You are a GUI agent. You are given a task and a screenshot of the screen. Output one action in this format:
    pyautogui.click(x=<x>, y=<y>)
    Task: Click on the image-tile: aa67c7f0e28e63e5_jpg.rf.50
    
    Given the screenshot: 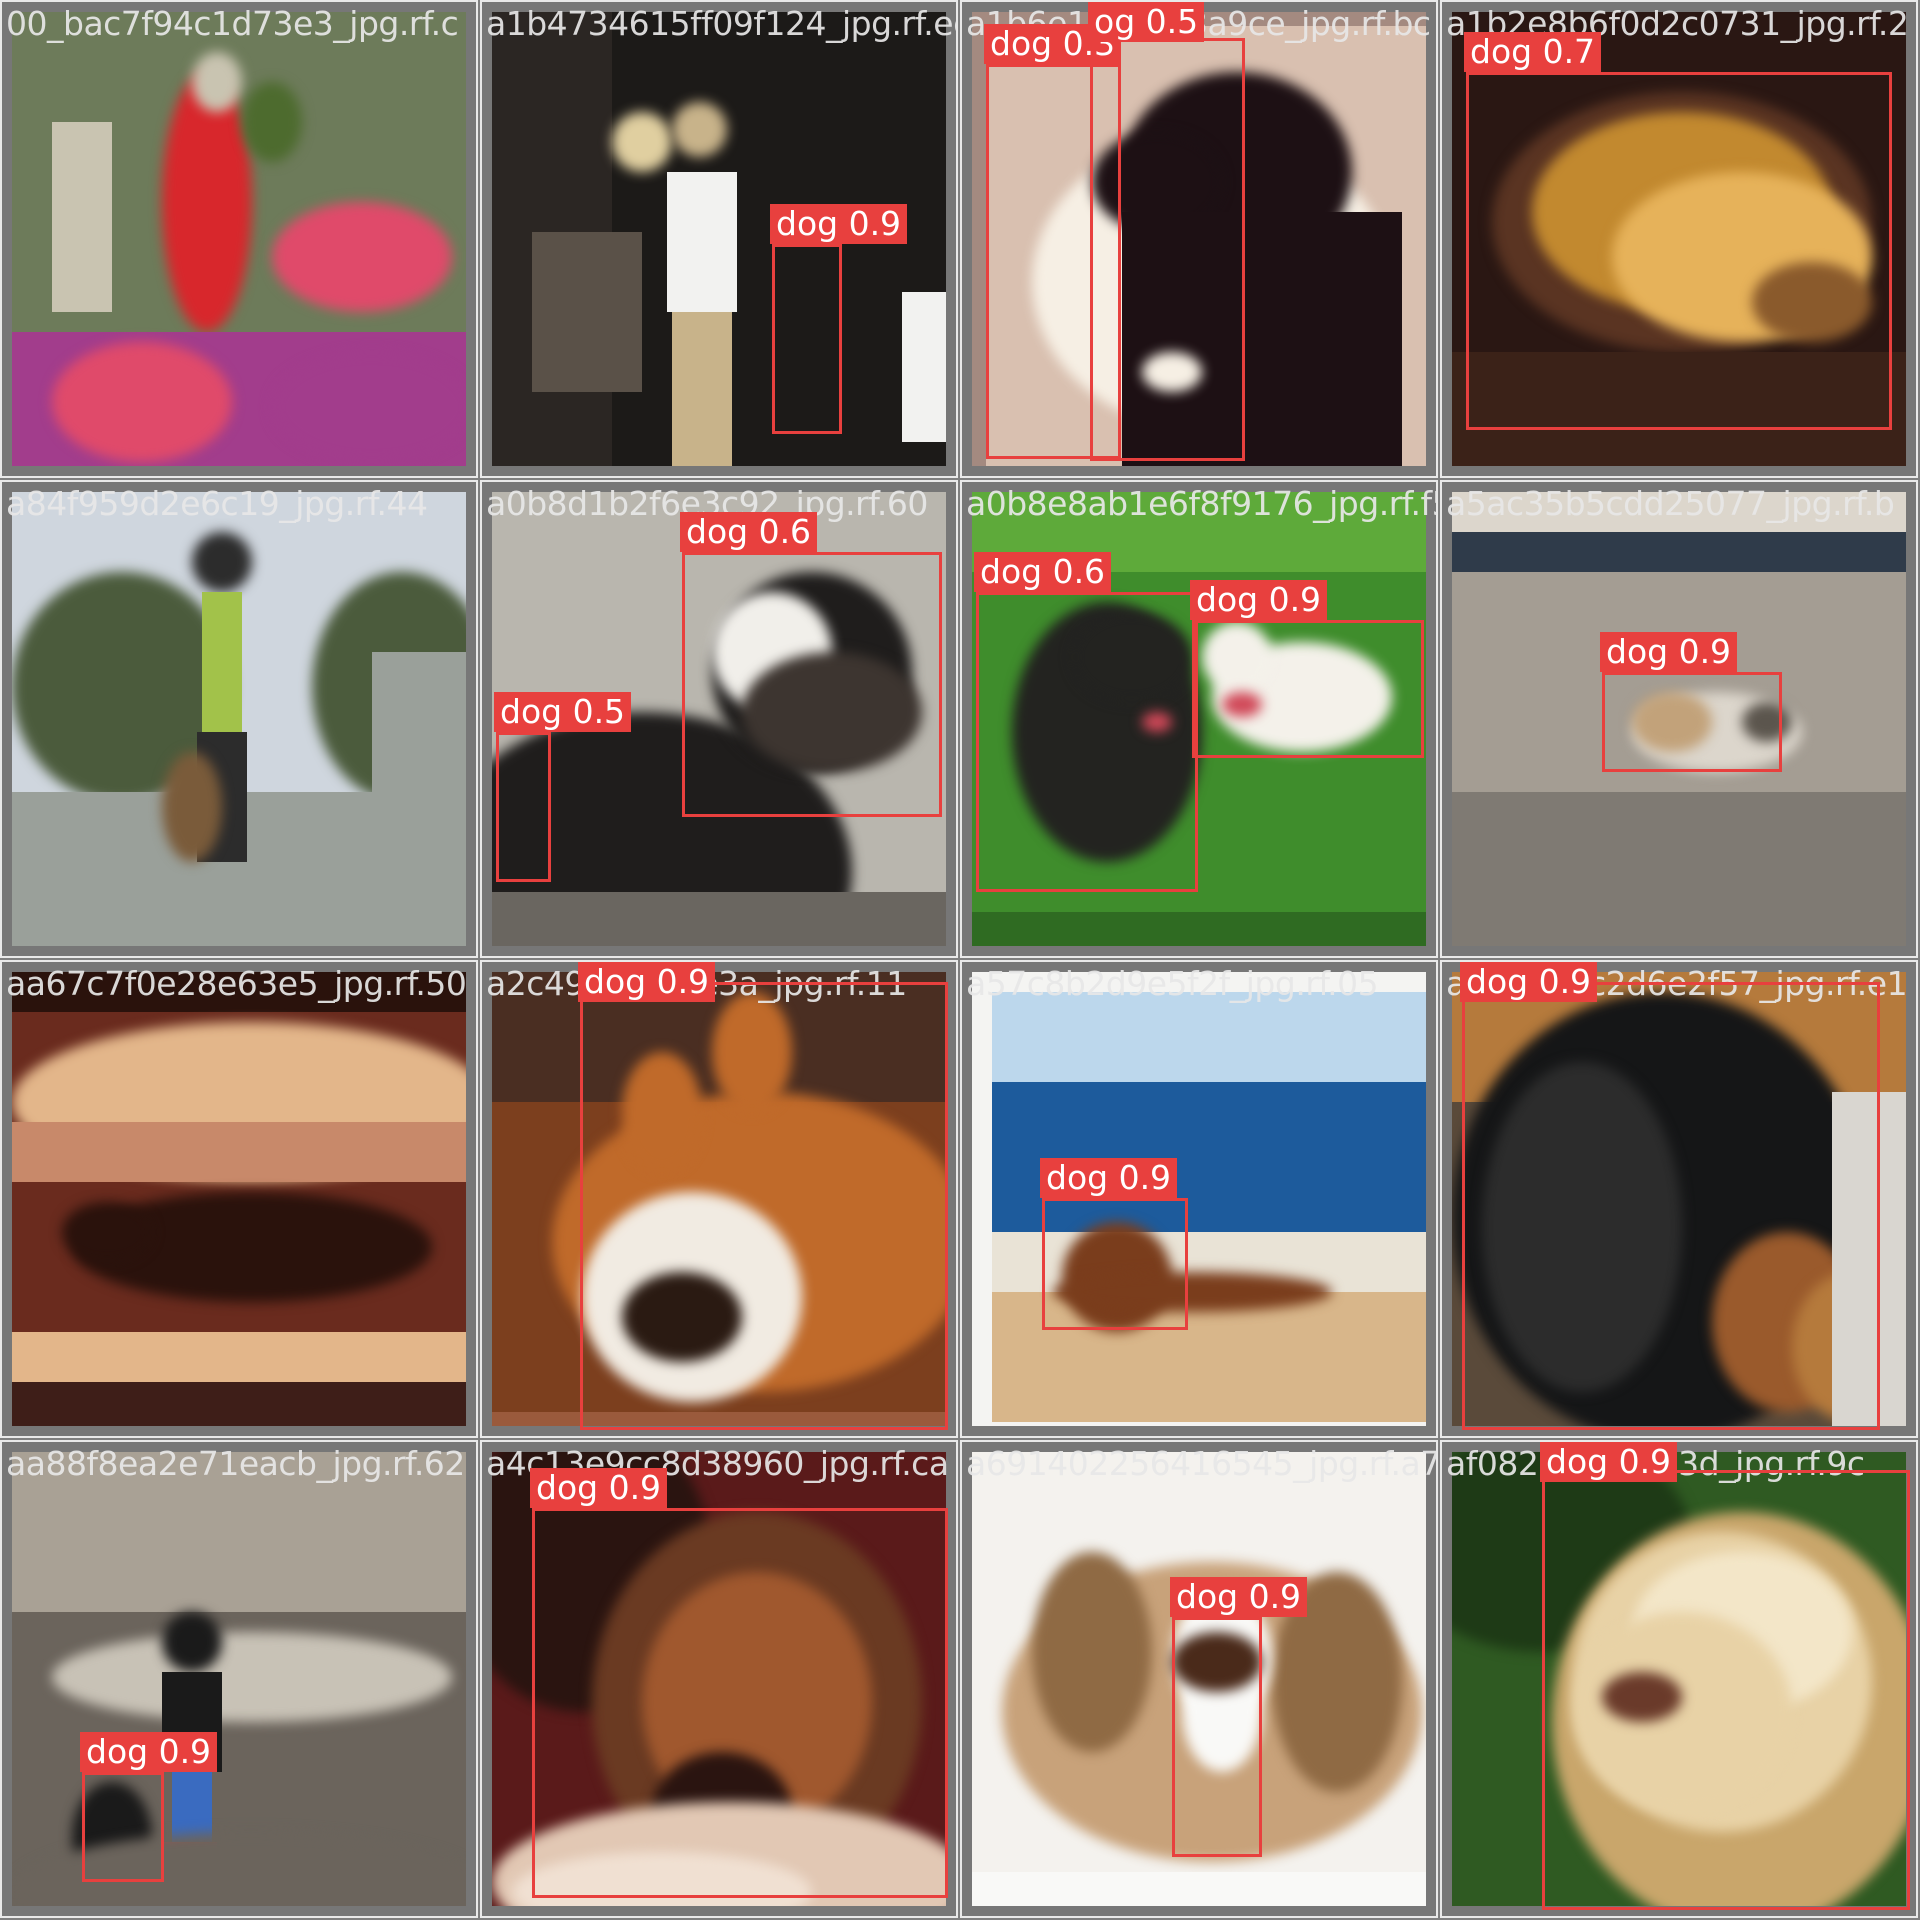 What is the action you would take?
    pyautogui.click(x=239, y=1199)
    